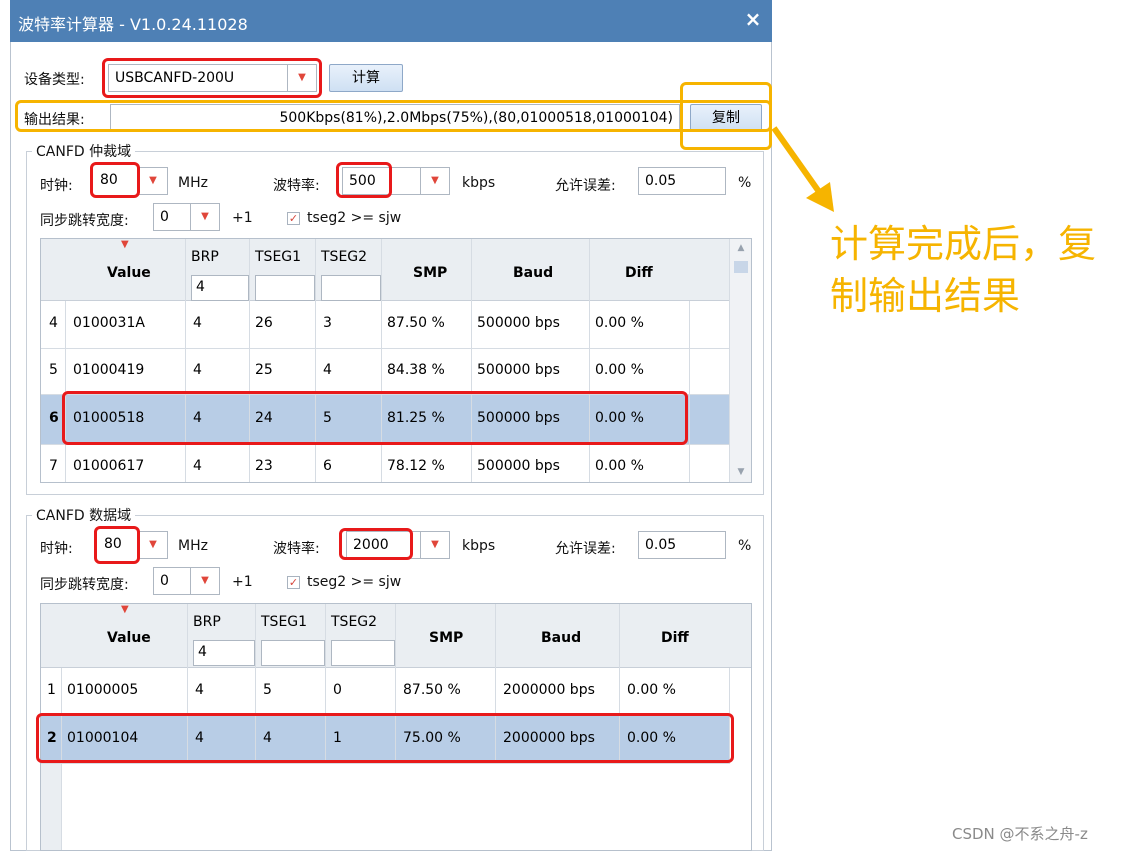 This screenshot has height=851, width=1134. Describe the element at coordinates (740, 248) in the screenshot. I see `scroll-up-icon: ▲` at that location.